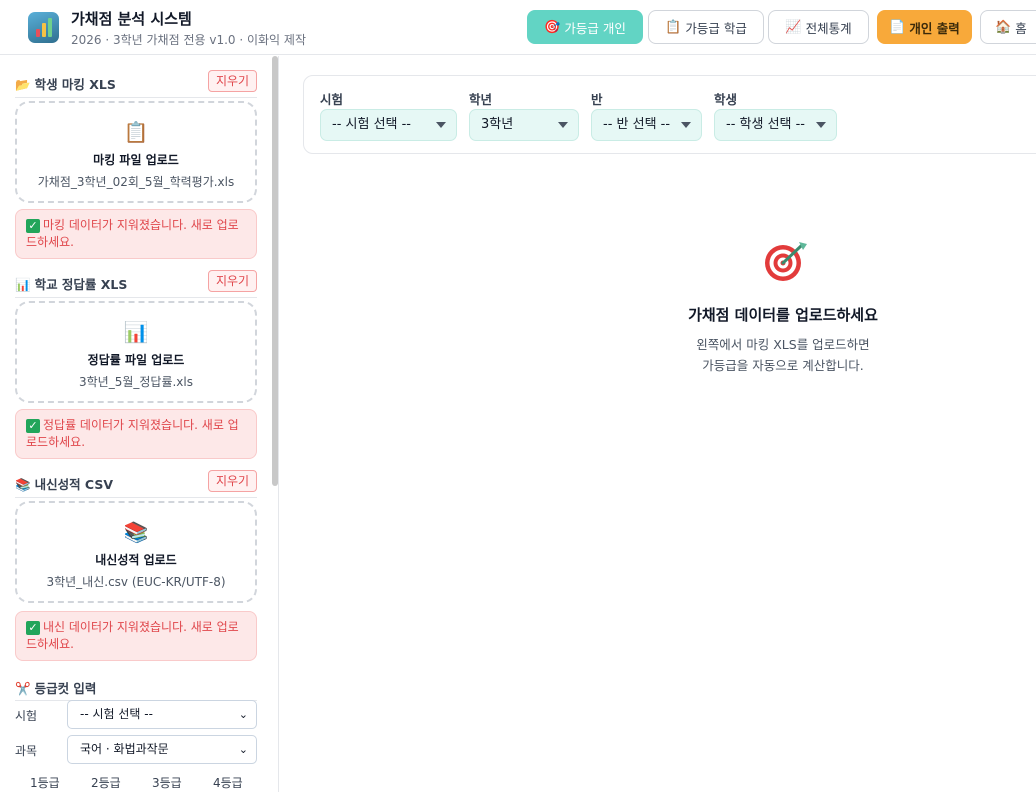 Image resolution: width=1036 pixels, height=792 pixels. I want to click on section-title: 📂 학생 마킹 XLS, so click(65, 83).